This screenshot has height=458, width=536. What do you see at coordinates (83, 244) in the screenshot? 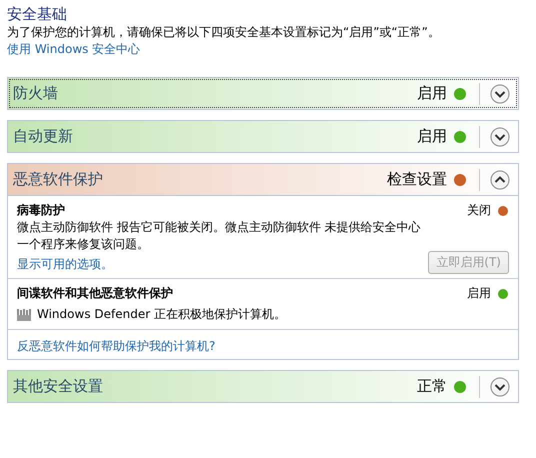
I see `description-text: 一个程序来修复该问题。` at bounding box center [83, 244].